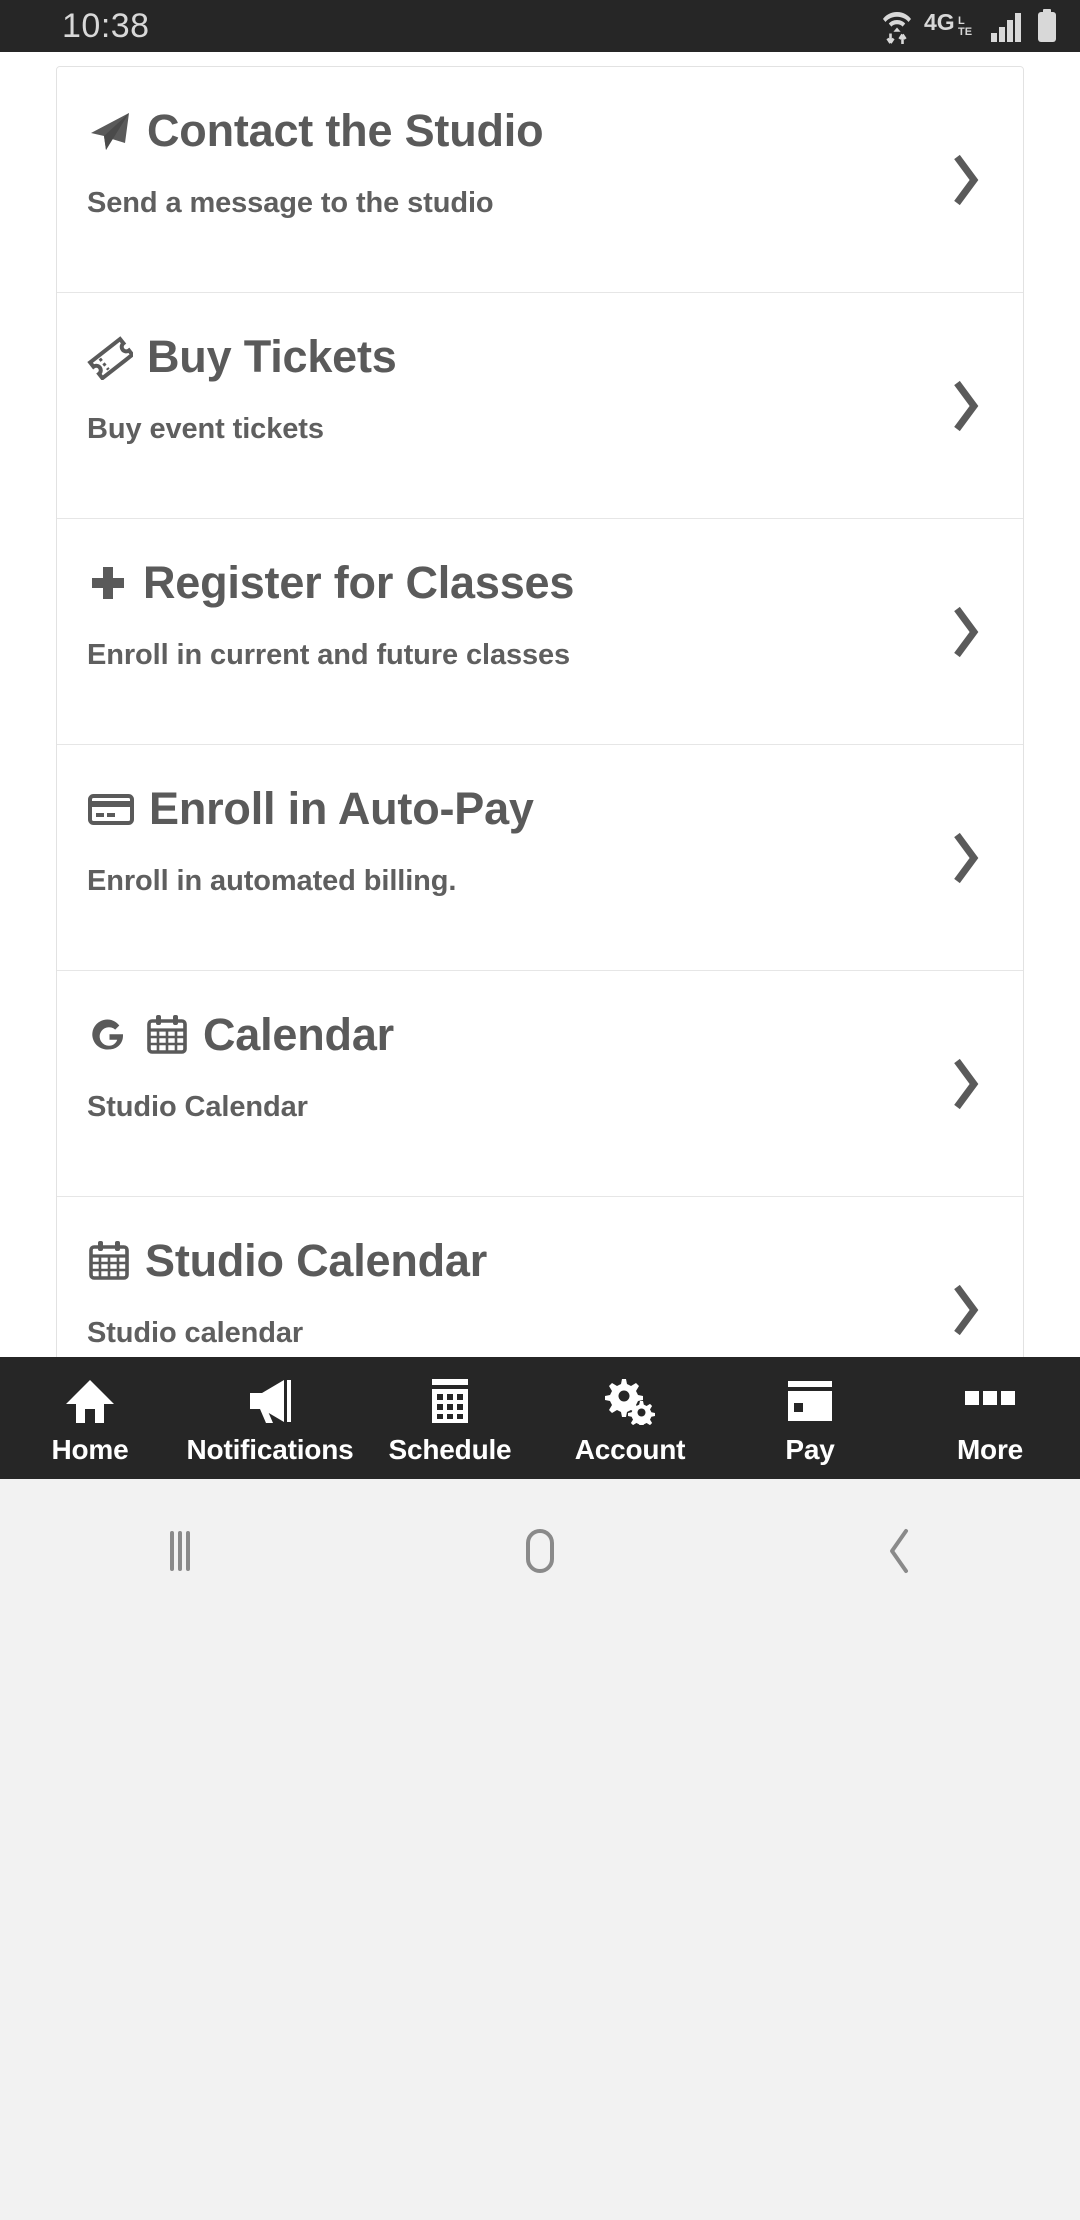  I want to click on svg-text: 4G, so click(939, 22).